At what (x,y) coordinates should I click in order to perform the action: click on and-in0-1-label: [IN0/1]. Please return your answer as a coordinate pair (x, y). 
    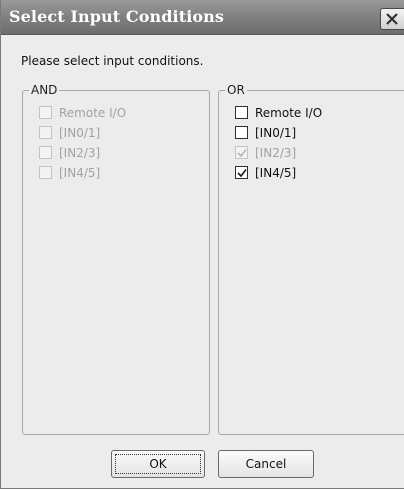
    Looking at the image, I should click on (80, 133).